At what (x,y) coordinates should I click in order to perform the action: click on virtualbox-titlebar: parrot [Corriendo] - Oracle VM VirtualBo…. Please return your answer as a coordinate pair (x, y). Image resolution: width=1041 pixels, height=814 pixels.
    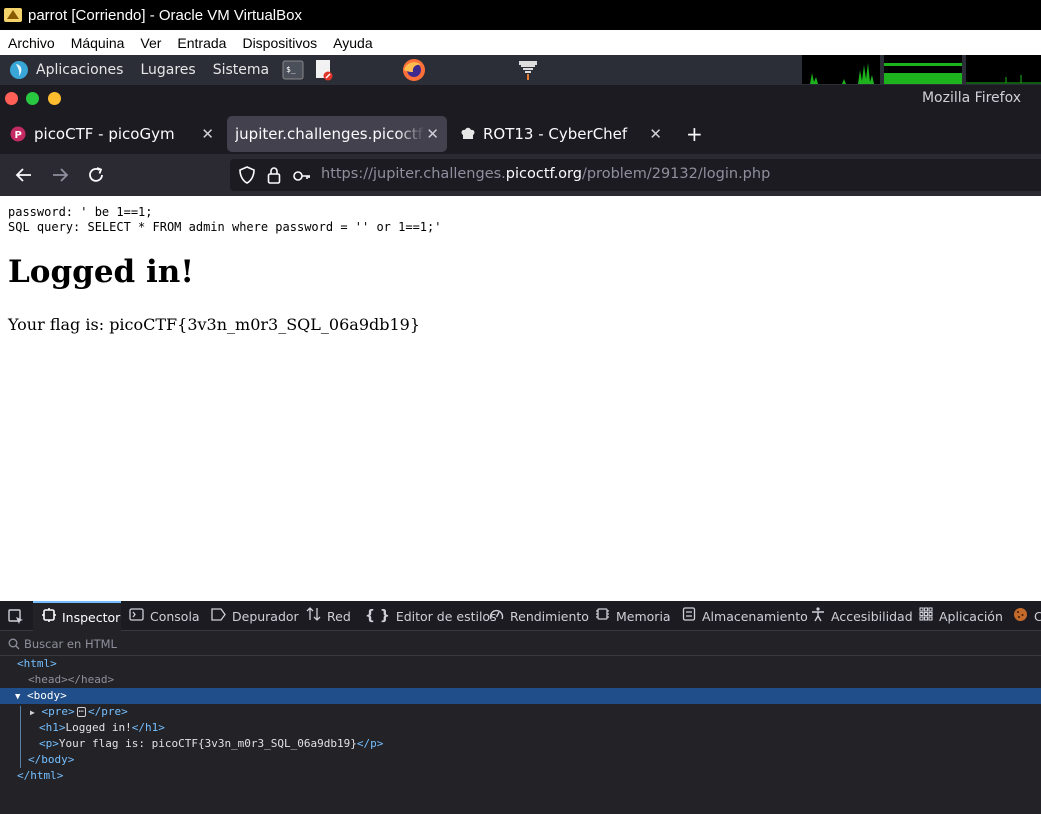
    Looking at the image, I should click on (520, 15).